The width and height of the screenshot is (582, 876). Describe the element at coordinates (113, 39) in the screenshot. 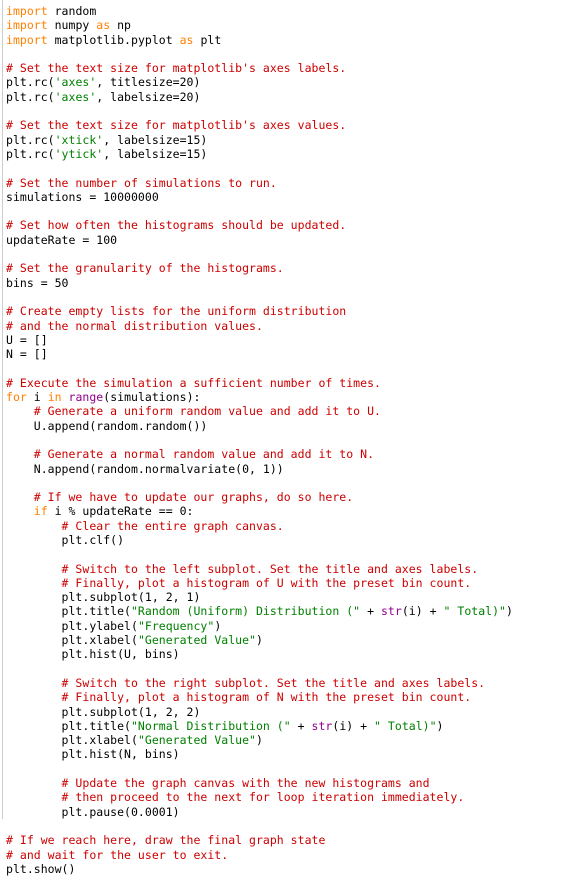

I see `code-token-pl: matplotlib.pyplot` at that location.